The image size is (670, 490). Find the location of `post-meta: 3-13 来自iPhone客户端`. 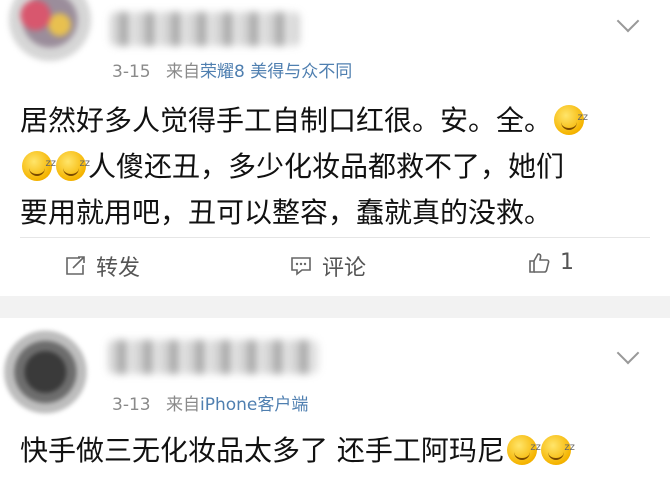

post-meta: 3-13 来自iPhone客户端 is located at coordinates (210, 402).